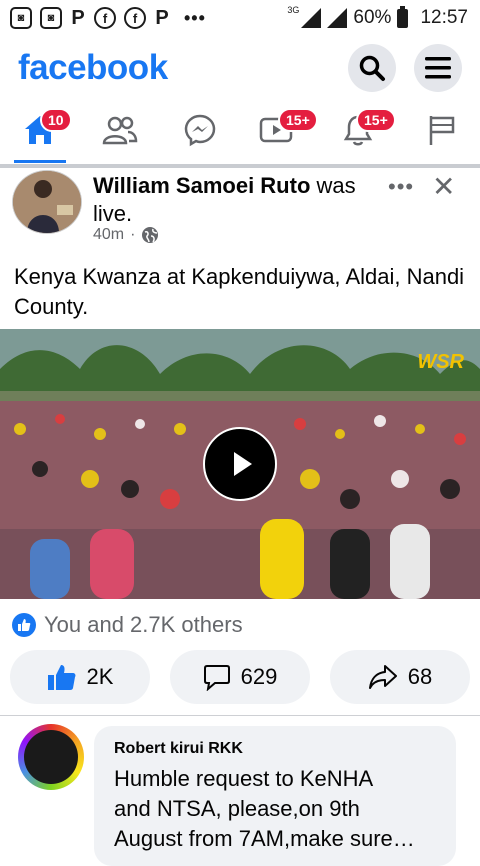 Image resolution: width=480 pixels, height=866 pixels. What do you see at coordinates (400, 677) in the screenshot?
I see `share-button: 68` at bounding box center [400, 677].